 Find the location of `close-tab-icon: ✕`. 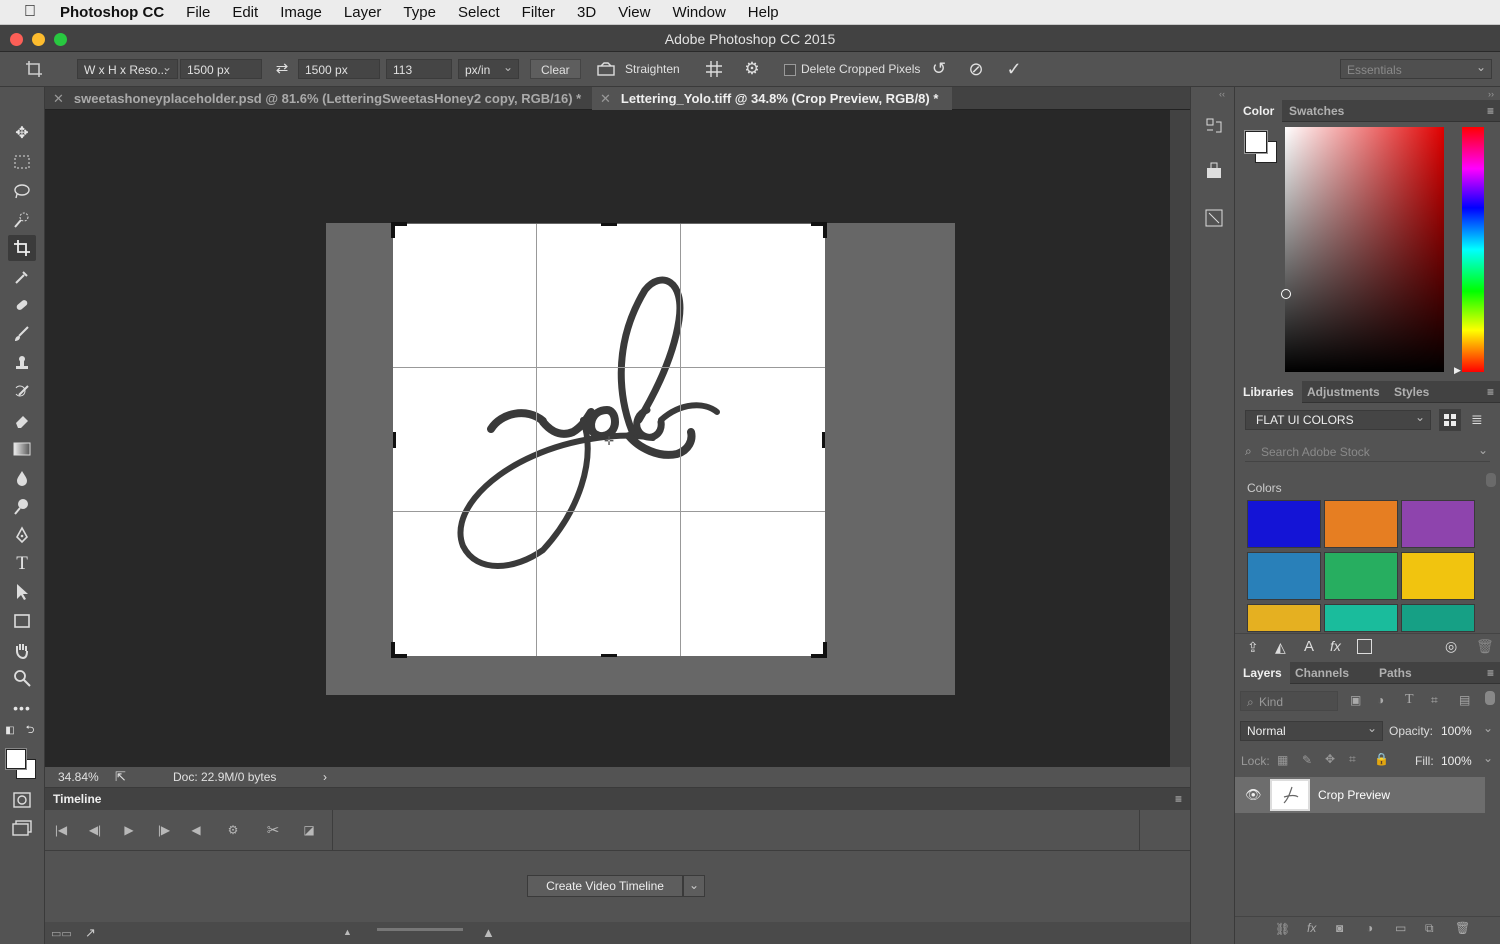

close-tab-icon: ✕ is located at coordinates (58, 98).